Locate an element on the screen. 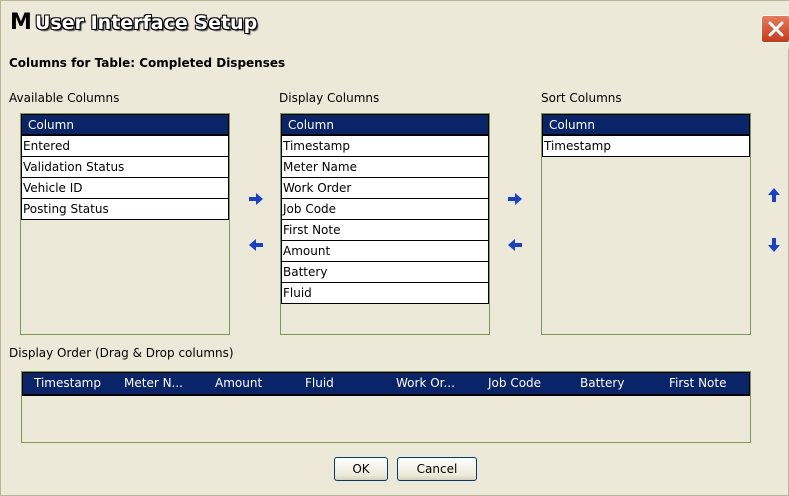 This screenshot has height=496, width=789. ok-button: OK is located at coordinates (361, 469).